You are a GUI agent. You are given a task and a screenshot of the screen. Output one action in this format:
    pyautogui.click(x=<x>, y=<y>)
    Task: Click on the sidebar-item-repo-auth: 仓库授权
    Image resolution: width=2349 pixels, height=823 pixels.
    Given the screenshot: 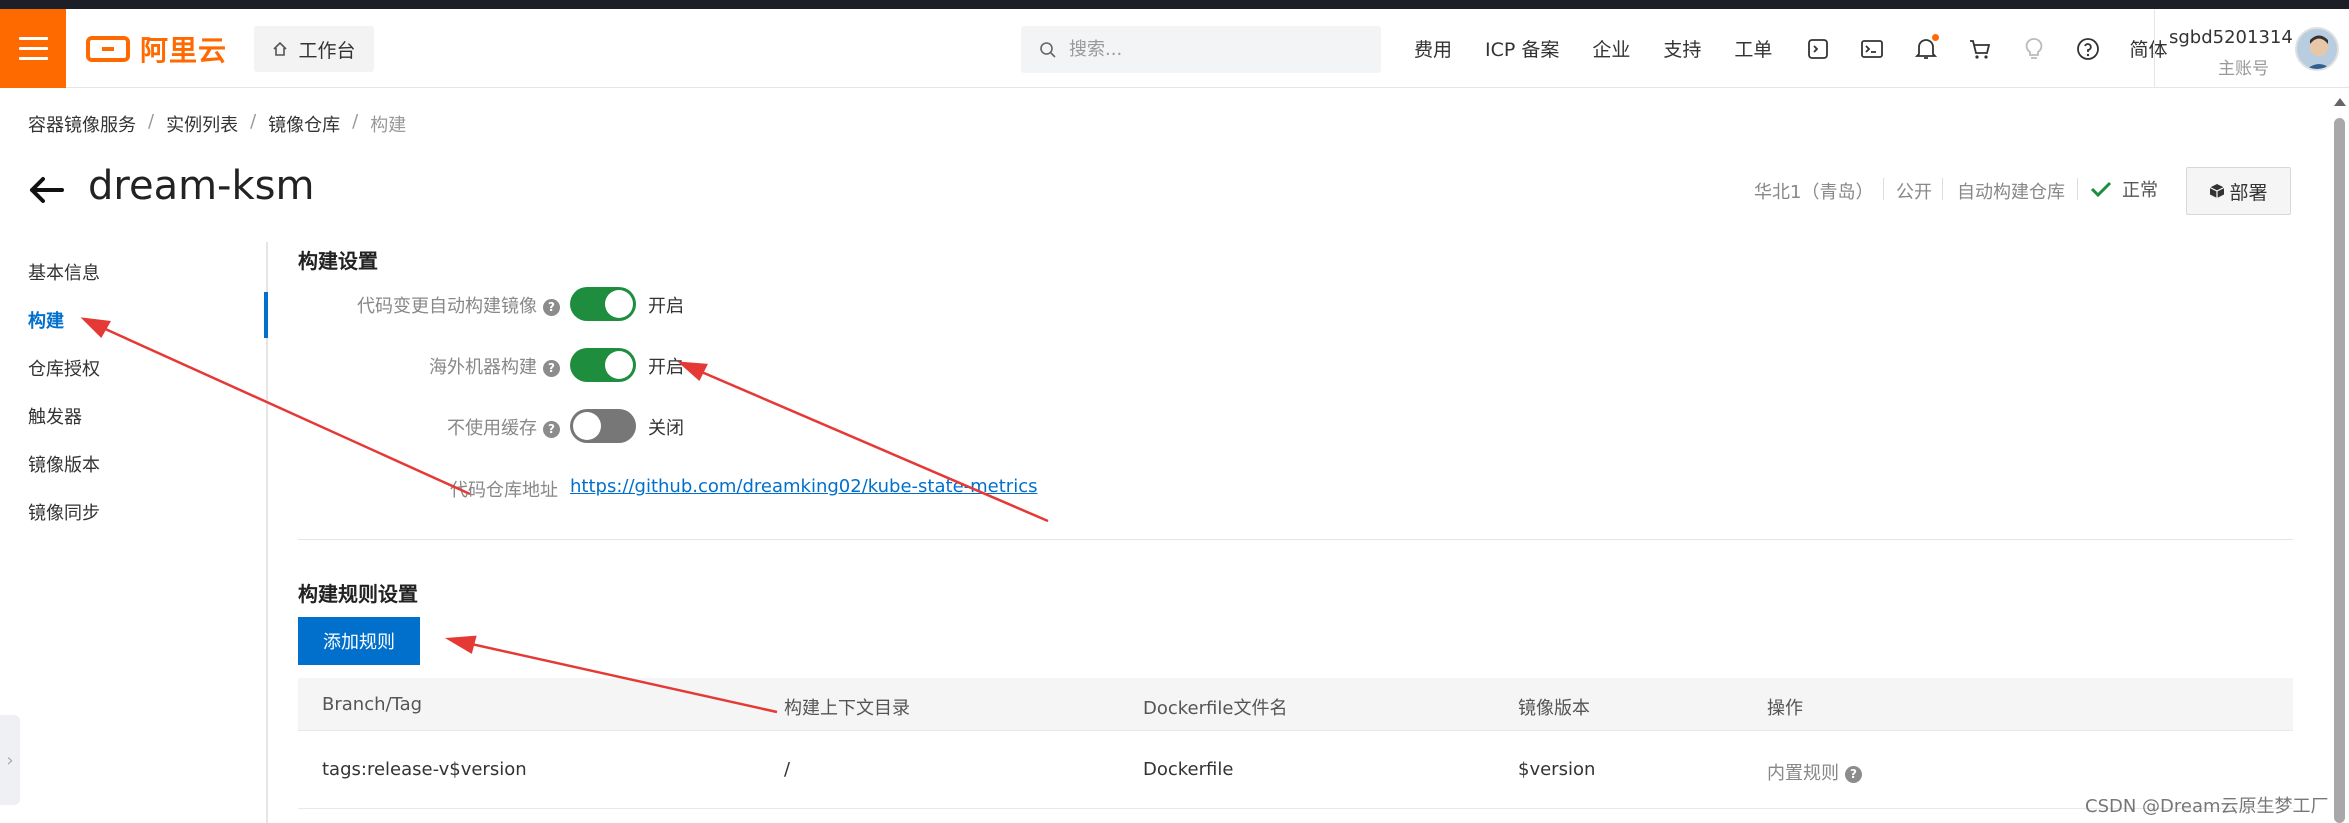 What is the action you would take?
    pyautogui.click(x=64, y=368)
    